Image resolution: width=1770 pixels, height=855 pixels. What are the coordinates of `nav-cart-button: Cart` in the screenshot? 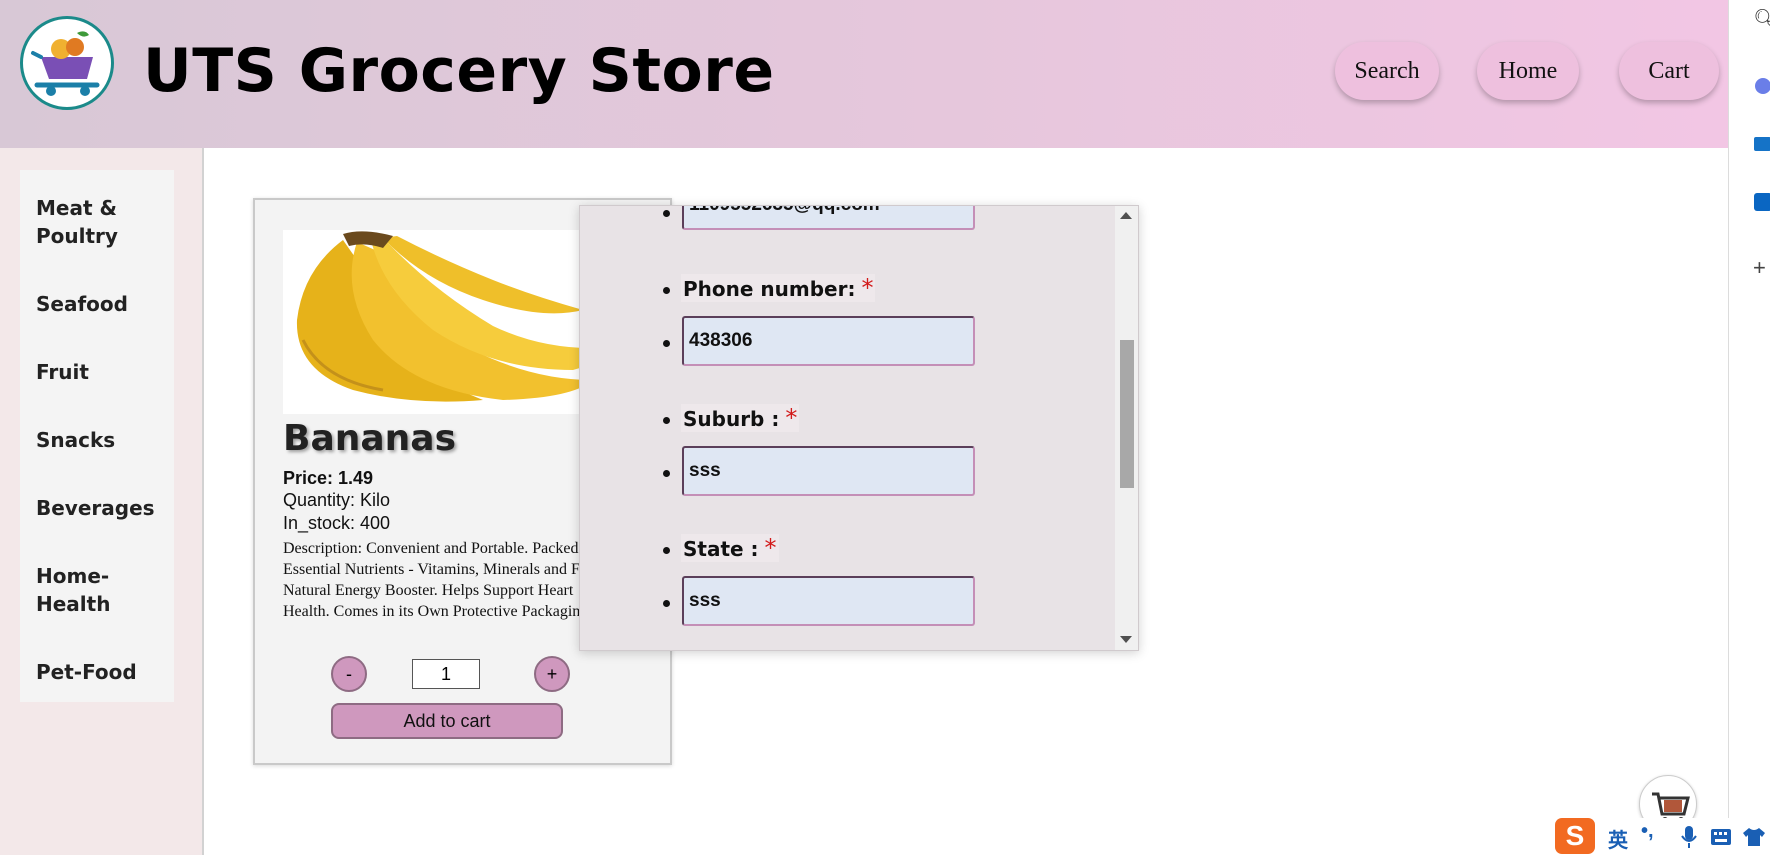 It's located at (1669, 71).